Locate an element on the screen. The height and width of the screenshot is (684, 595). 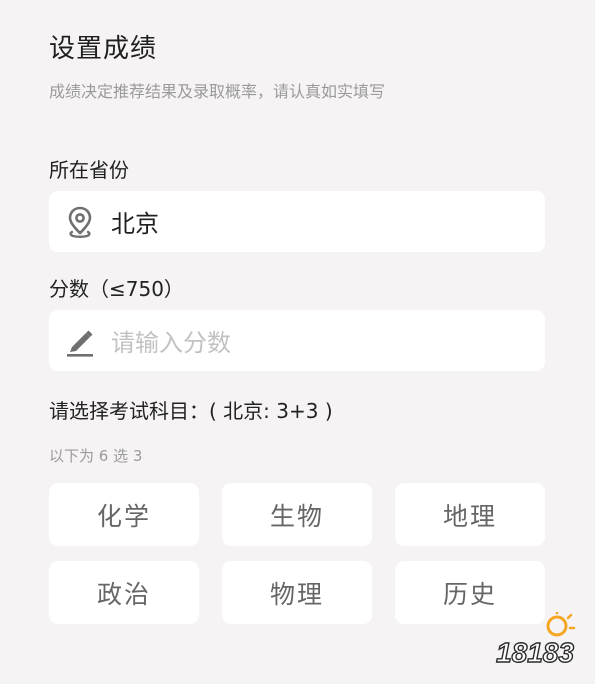
svg-text: 18183 is located at coordinates (535, 652).